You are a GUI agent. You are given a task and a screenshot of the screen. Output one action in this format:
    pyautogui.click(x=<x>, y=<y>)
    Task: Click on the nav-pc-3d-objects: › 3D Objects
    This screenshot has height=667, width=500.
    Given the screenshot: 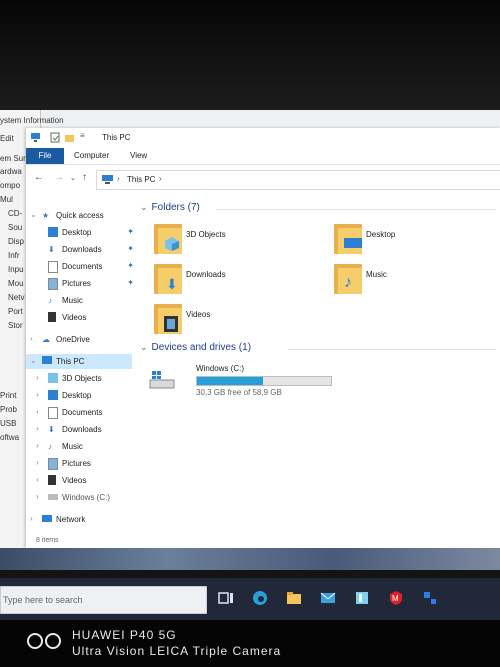 What is the action you would take?
    pyautogui.click(x=82, y=378)
    